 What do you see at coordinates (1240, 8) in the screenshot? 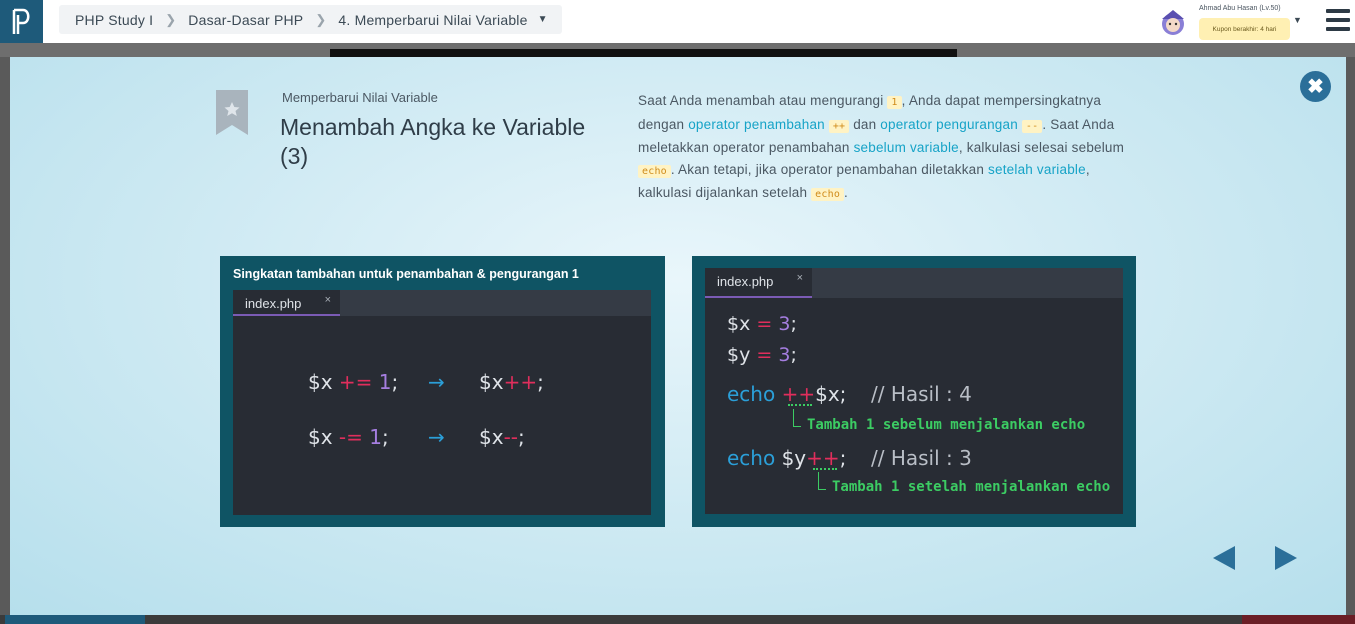
I see `user-name: Ahmad Abu Hasan (Lv.50)` at bounding box center [1240, 8].